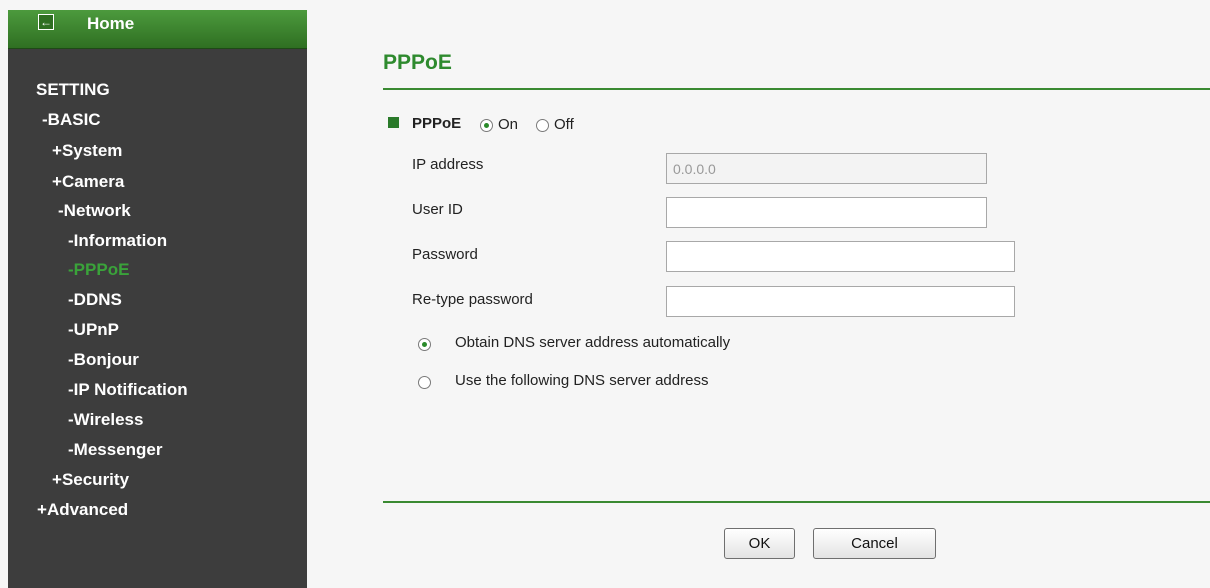 The image size is (1210, 588). Describe the element at coordinates (759, 543) in the screenshot. I see `ok-button: OK` at that location.